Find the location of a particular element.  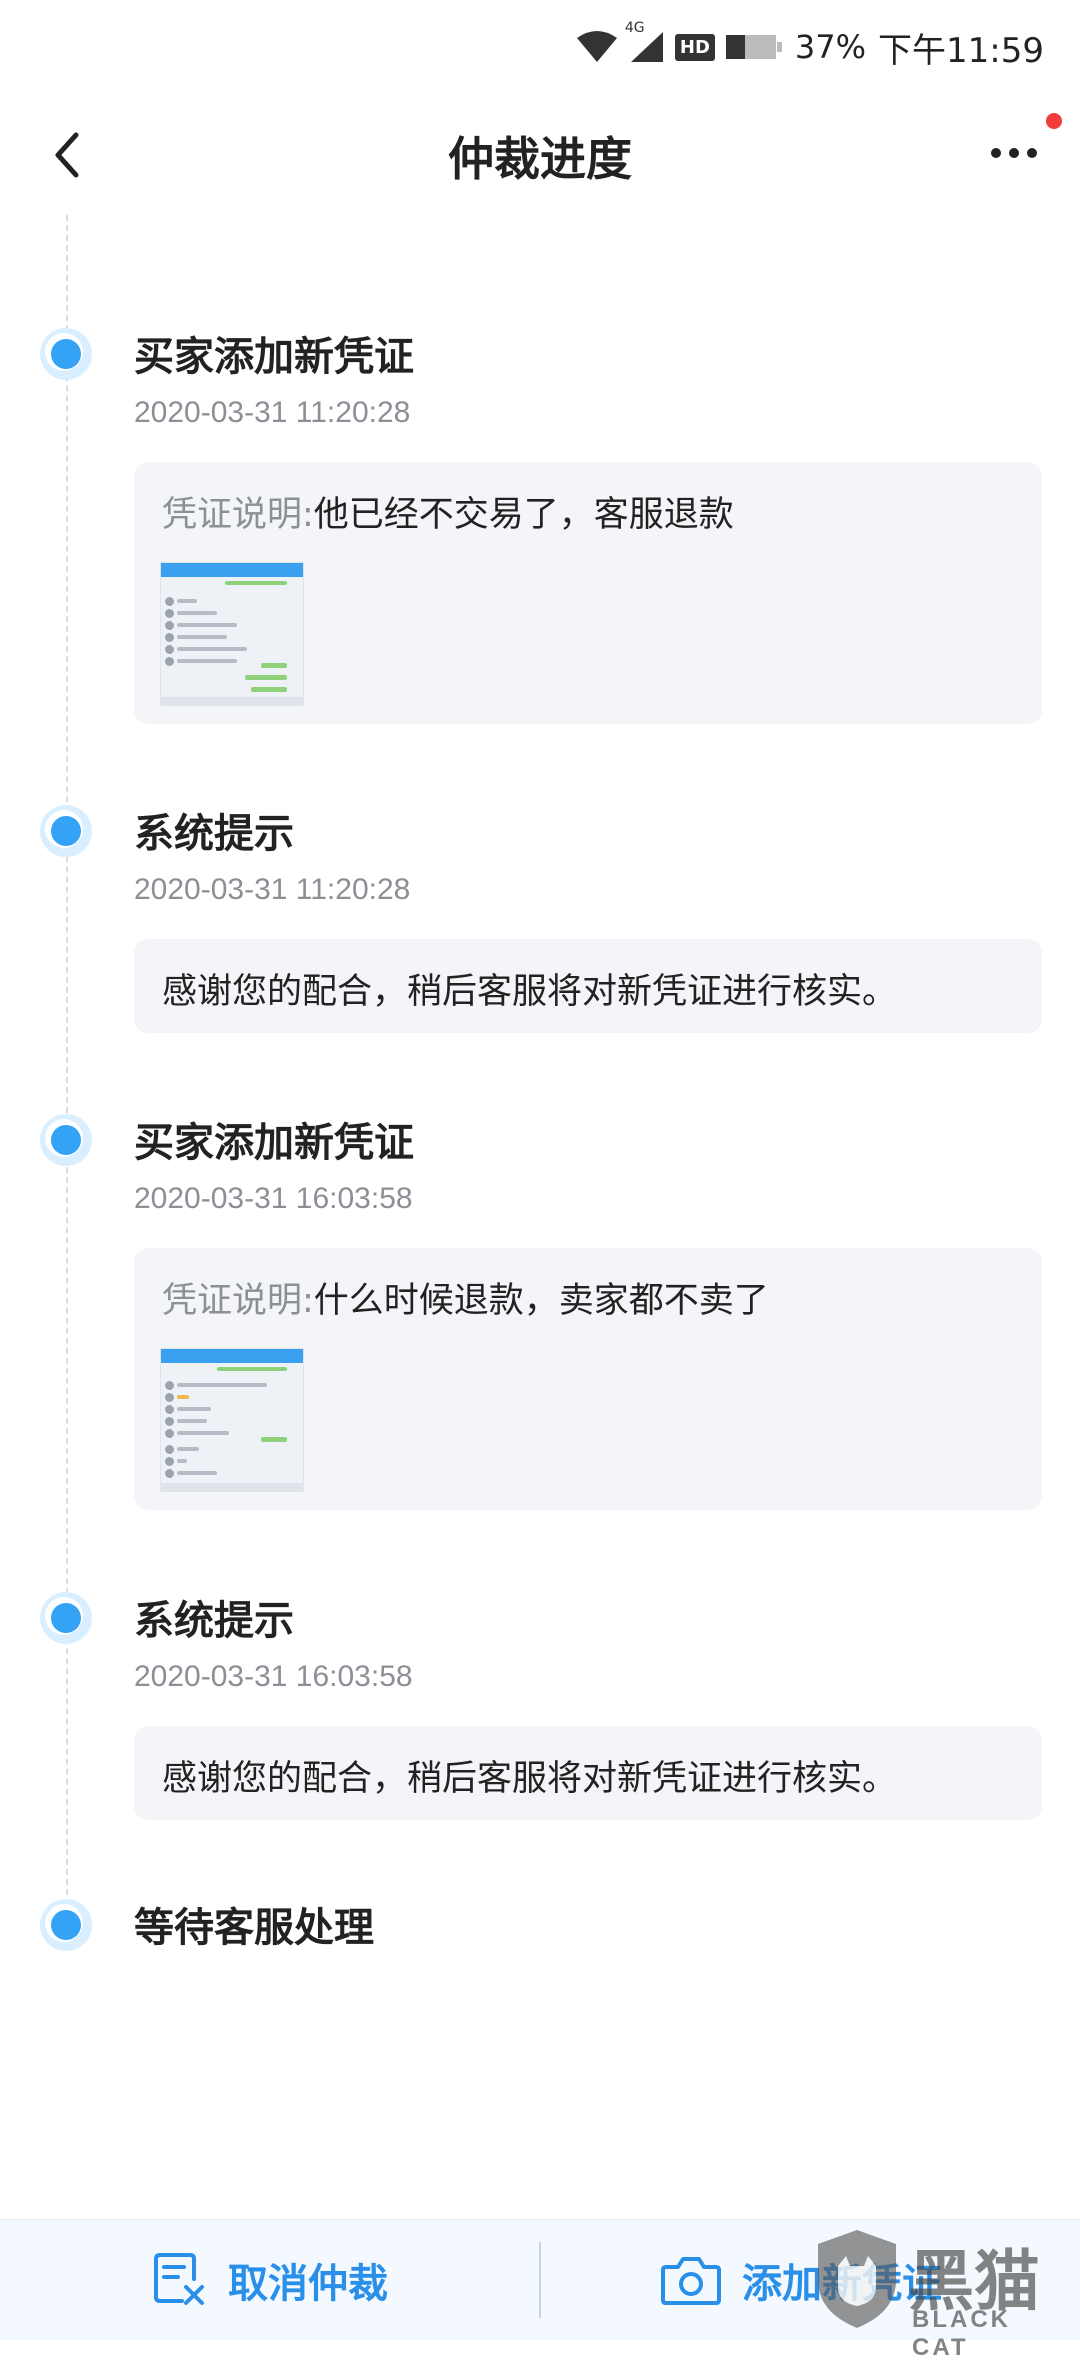

cancel-arbitration-label: 取消仲裁 is located at coordinates (308, 2284).